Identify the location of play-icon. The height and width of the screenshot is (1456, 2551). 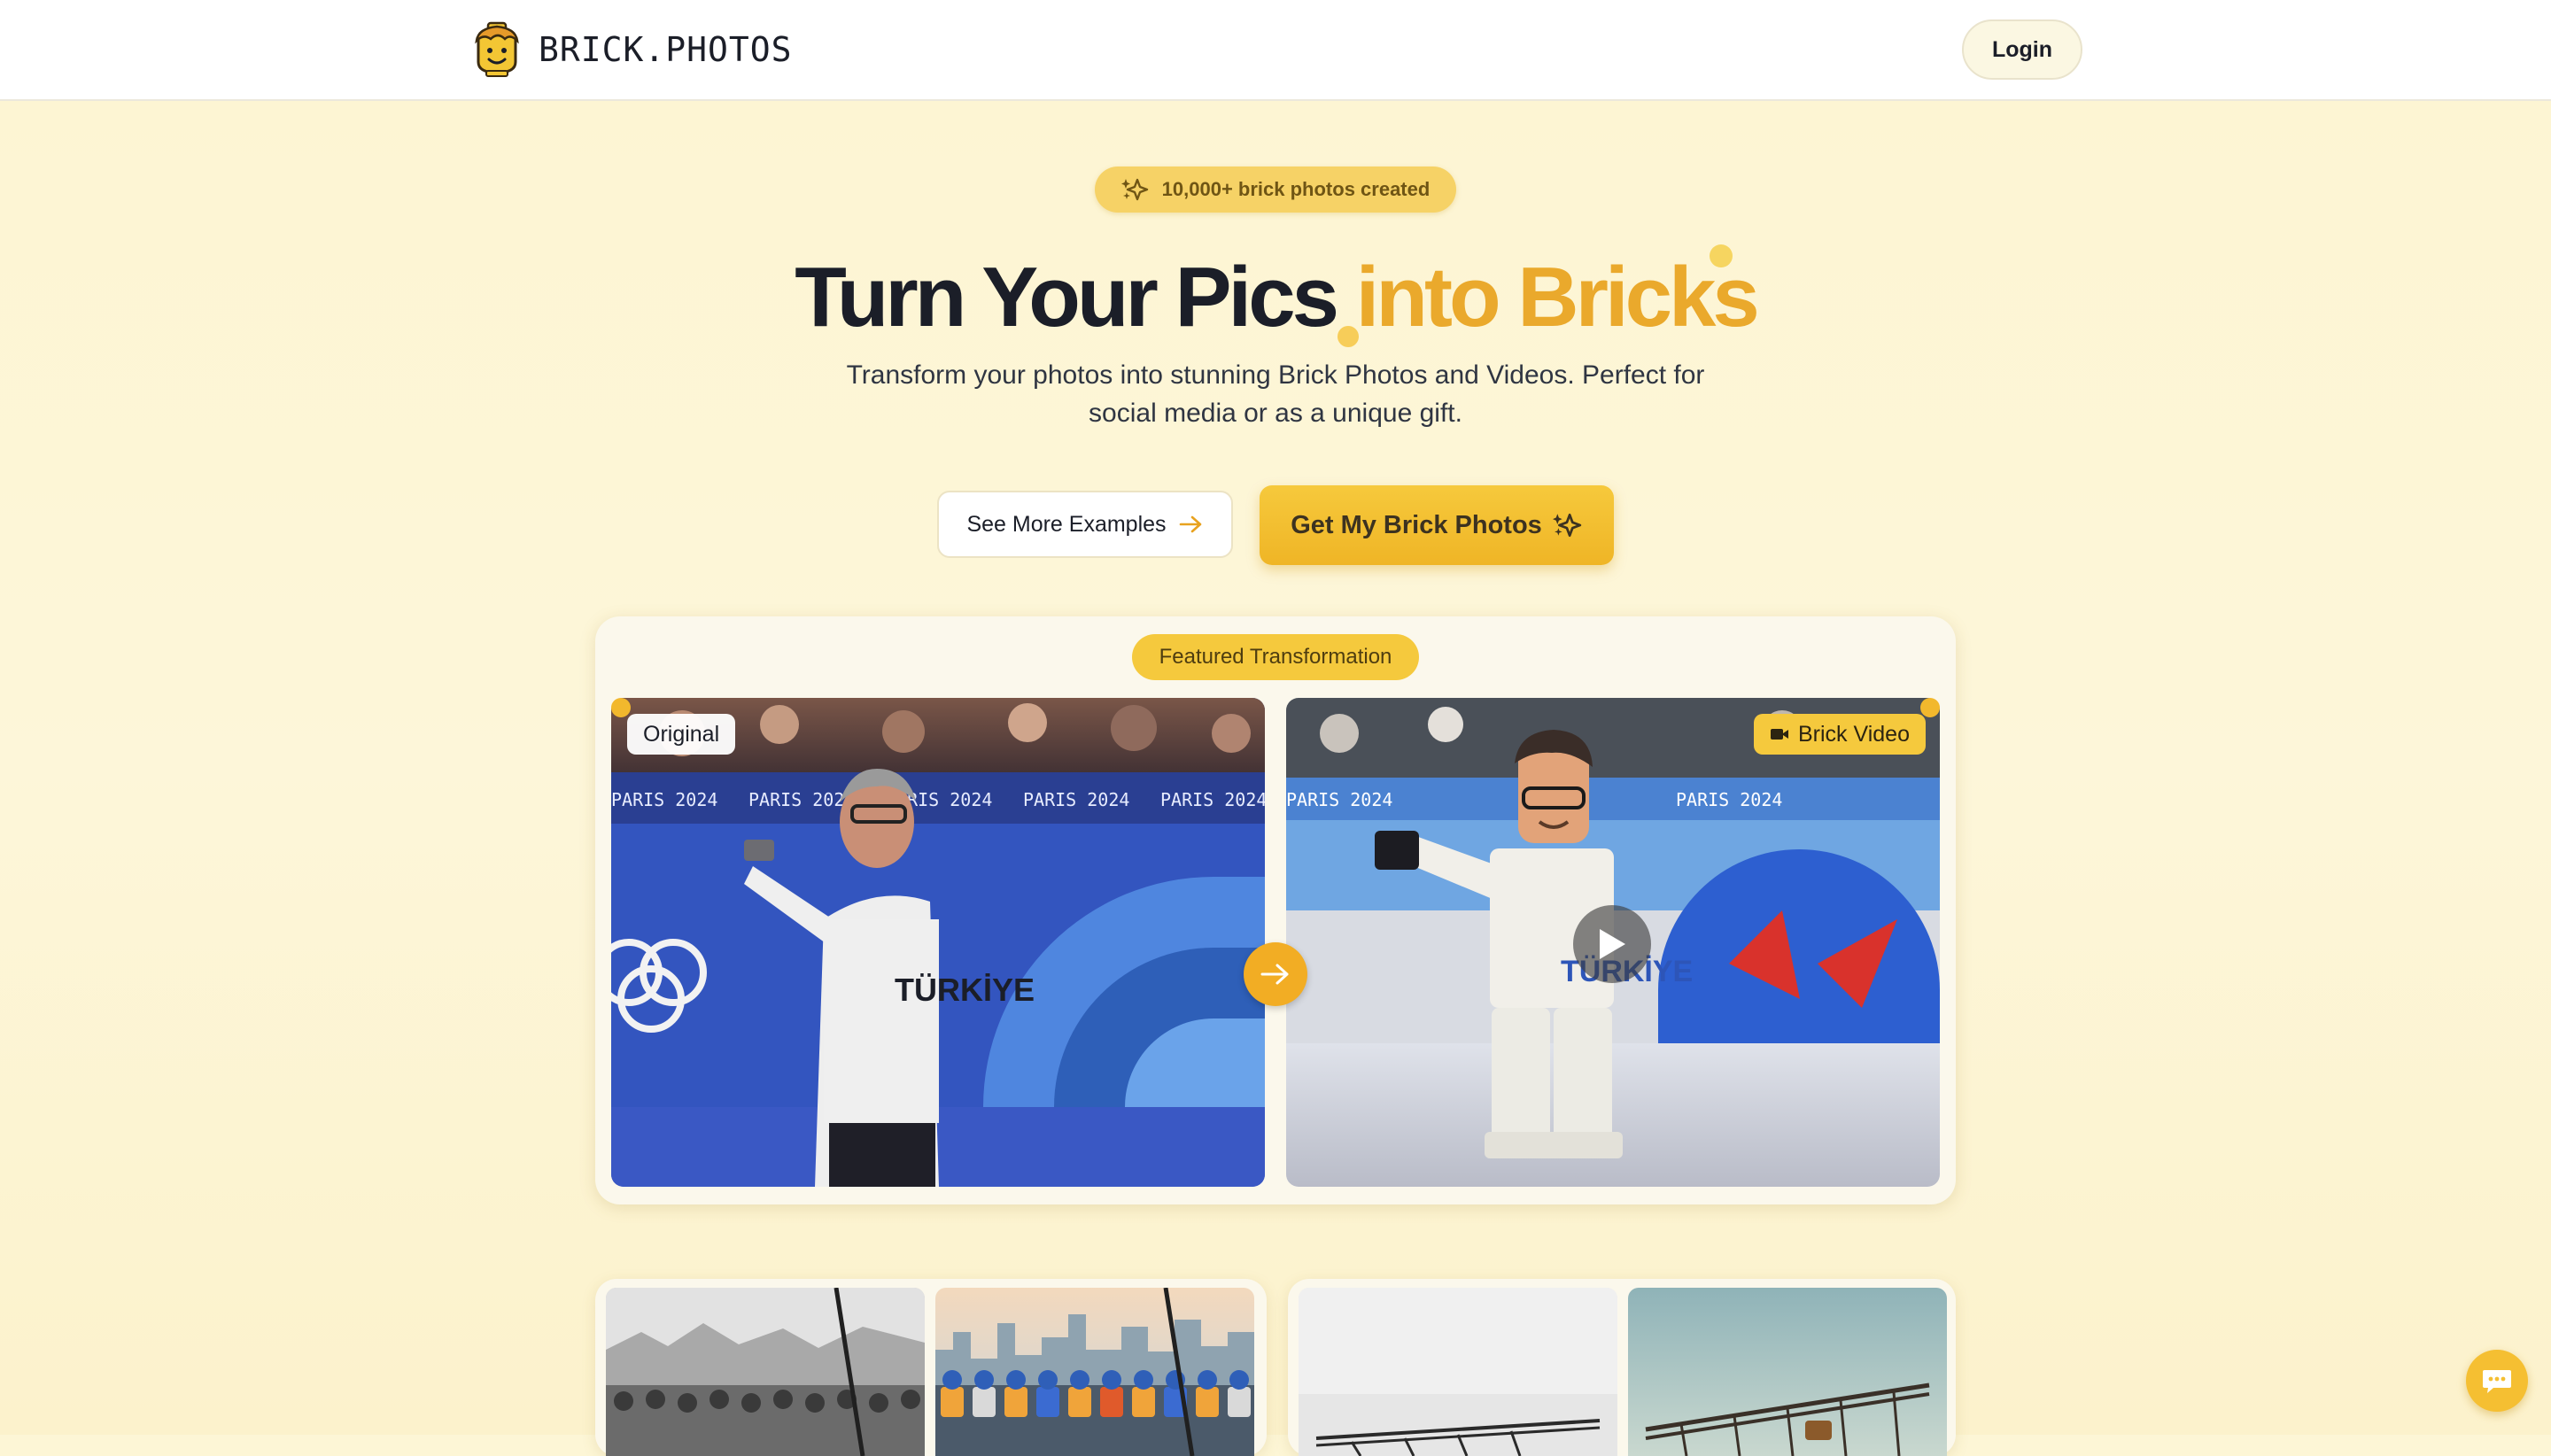
(1612, 944).